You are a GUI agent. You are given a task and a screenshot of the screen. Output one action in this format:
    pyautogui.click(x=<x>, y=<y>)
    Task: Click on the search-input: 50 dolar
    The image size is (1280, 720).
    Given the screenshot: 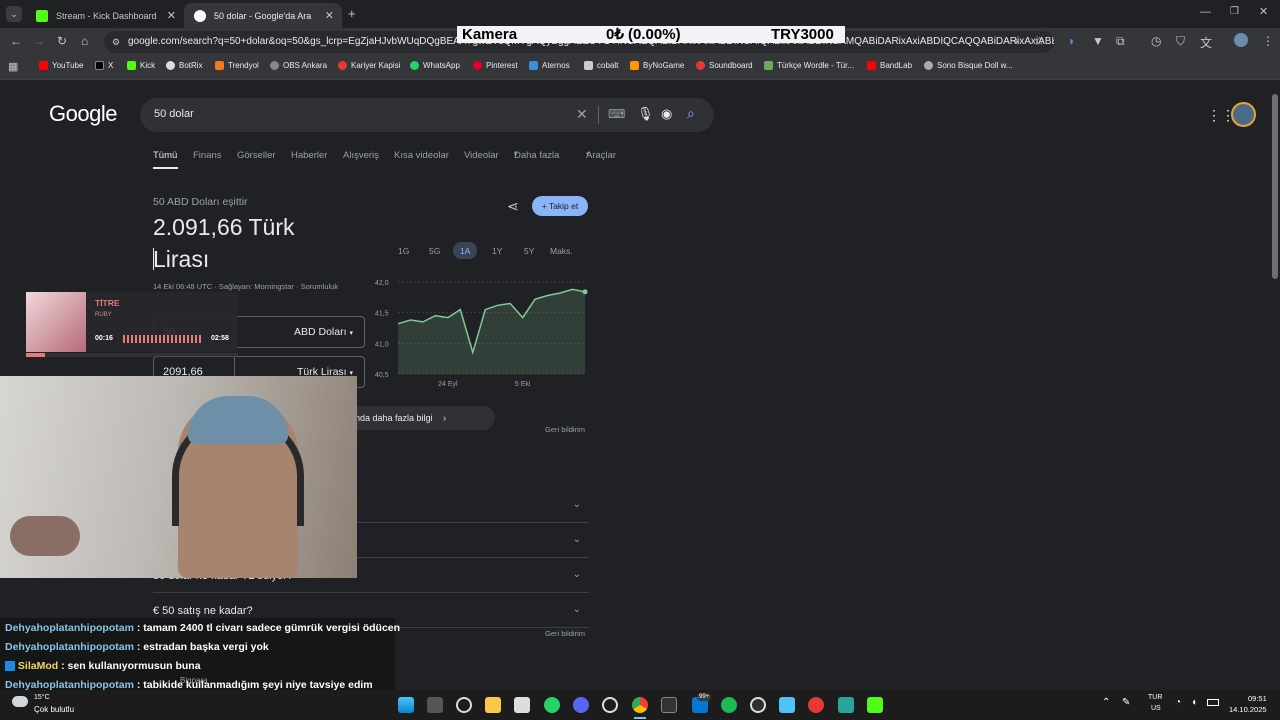 What is the action you would take?
    pyautogui.click(x=174, y=114)
    